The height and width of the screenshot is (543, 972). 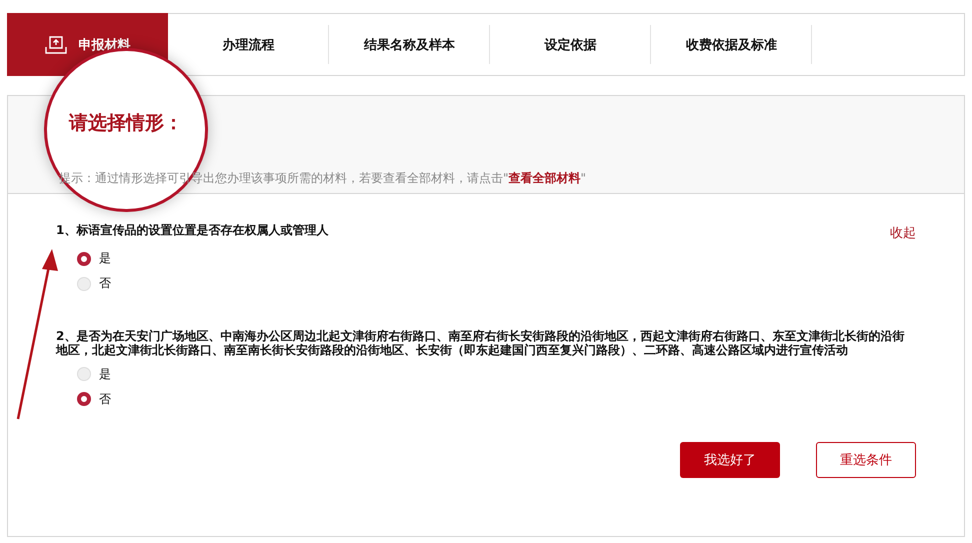 I want to click on view-all-link: 查看全部材料, so click(x=544, y=178).